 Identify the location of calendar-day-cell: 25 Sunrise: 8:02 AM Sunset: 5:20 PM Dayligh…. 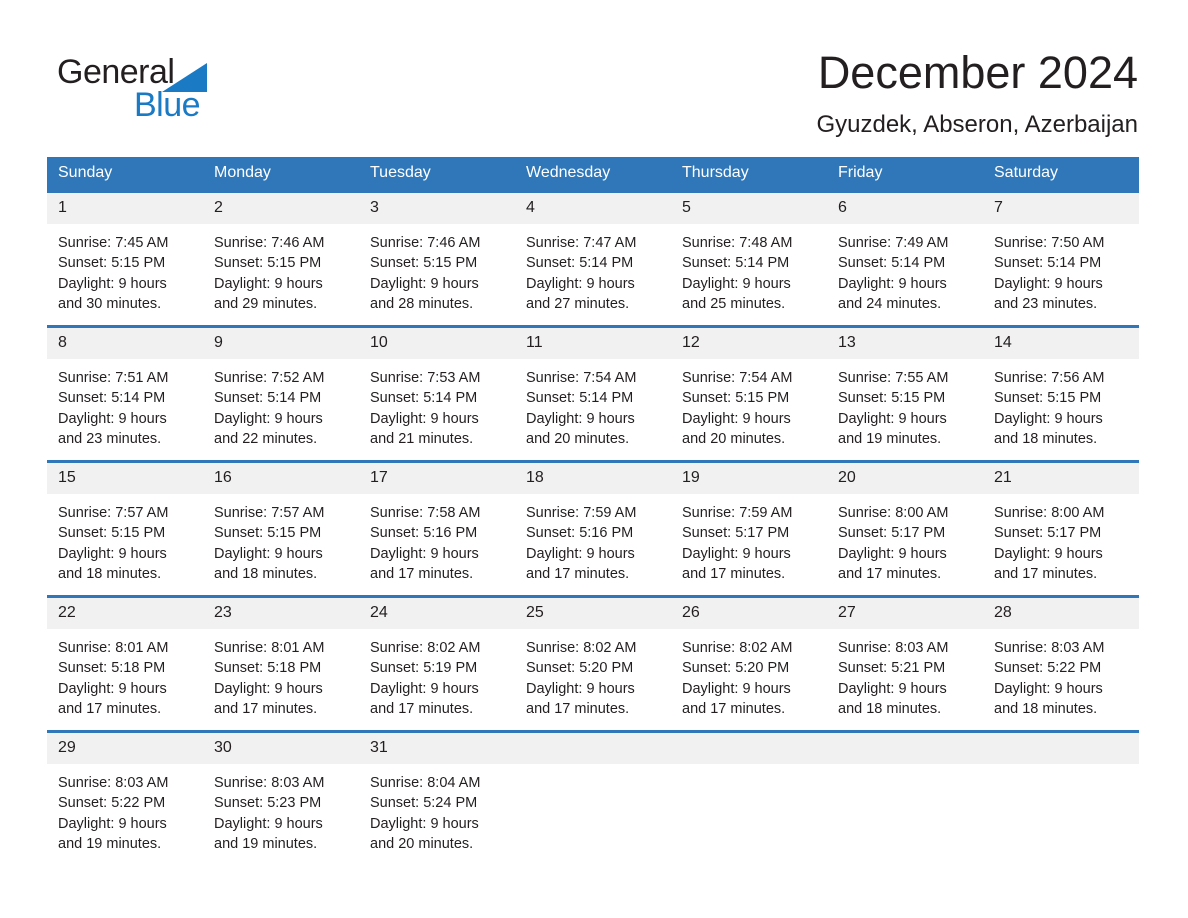
(593, 664).